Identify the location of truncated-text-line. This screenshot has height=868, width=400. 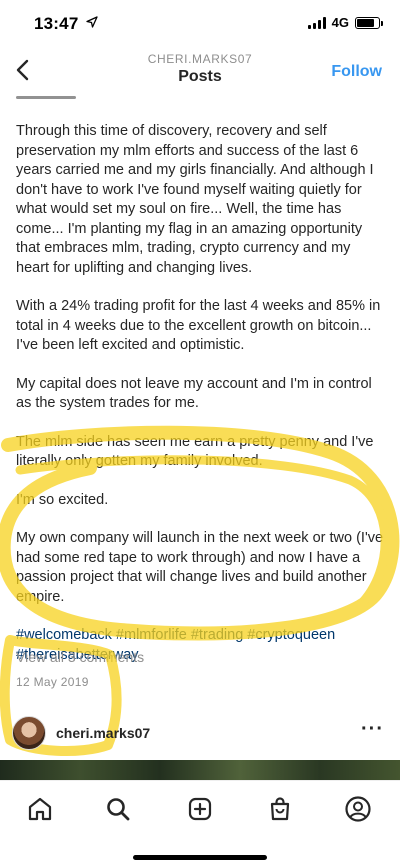
(201, 102).